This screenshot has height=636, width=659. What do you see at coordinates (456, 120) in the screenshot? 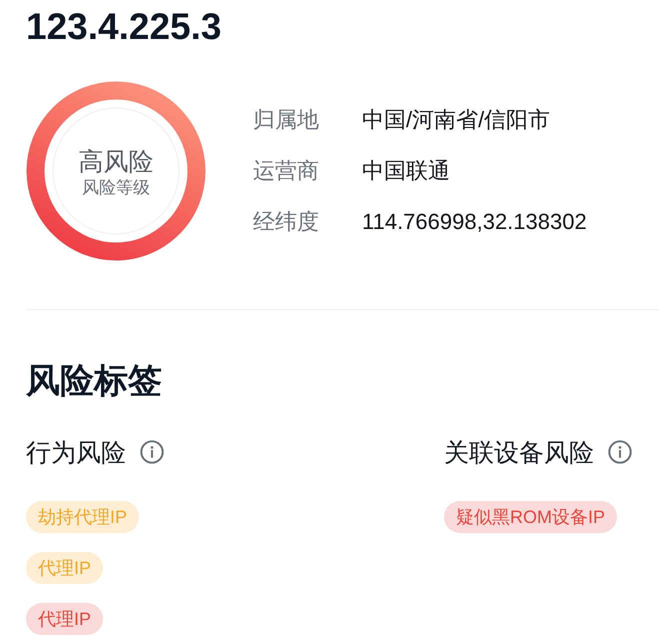
I see `info-value: 中国/河南省/信阳市` at bounding box center [456, 120].